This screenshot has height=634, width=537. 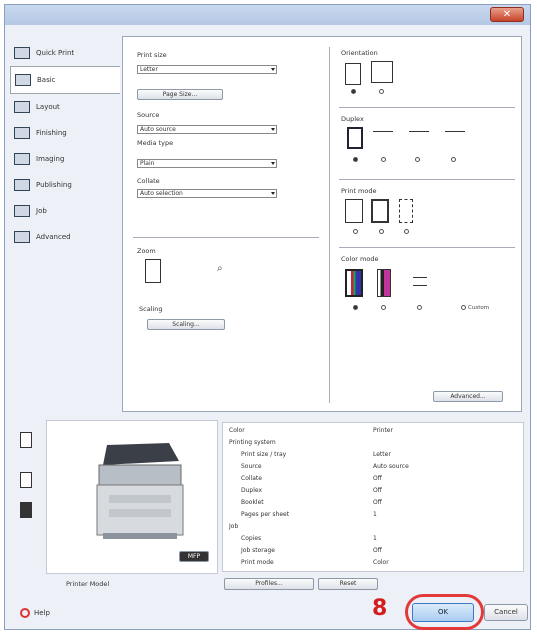 I want to click on row-key: Source, so click(x=251, y=466).